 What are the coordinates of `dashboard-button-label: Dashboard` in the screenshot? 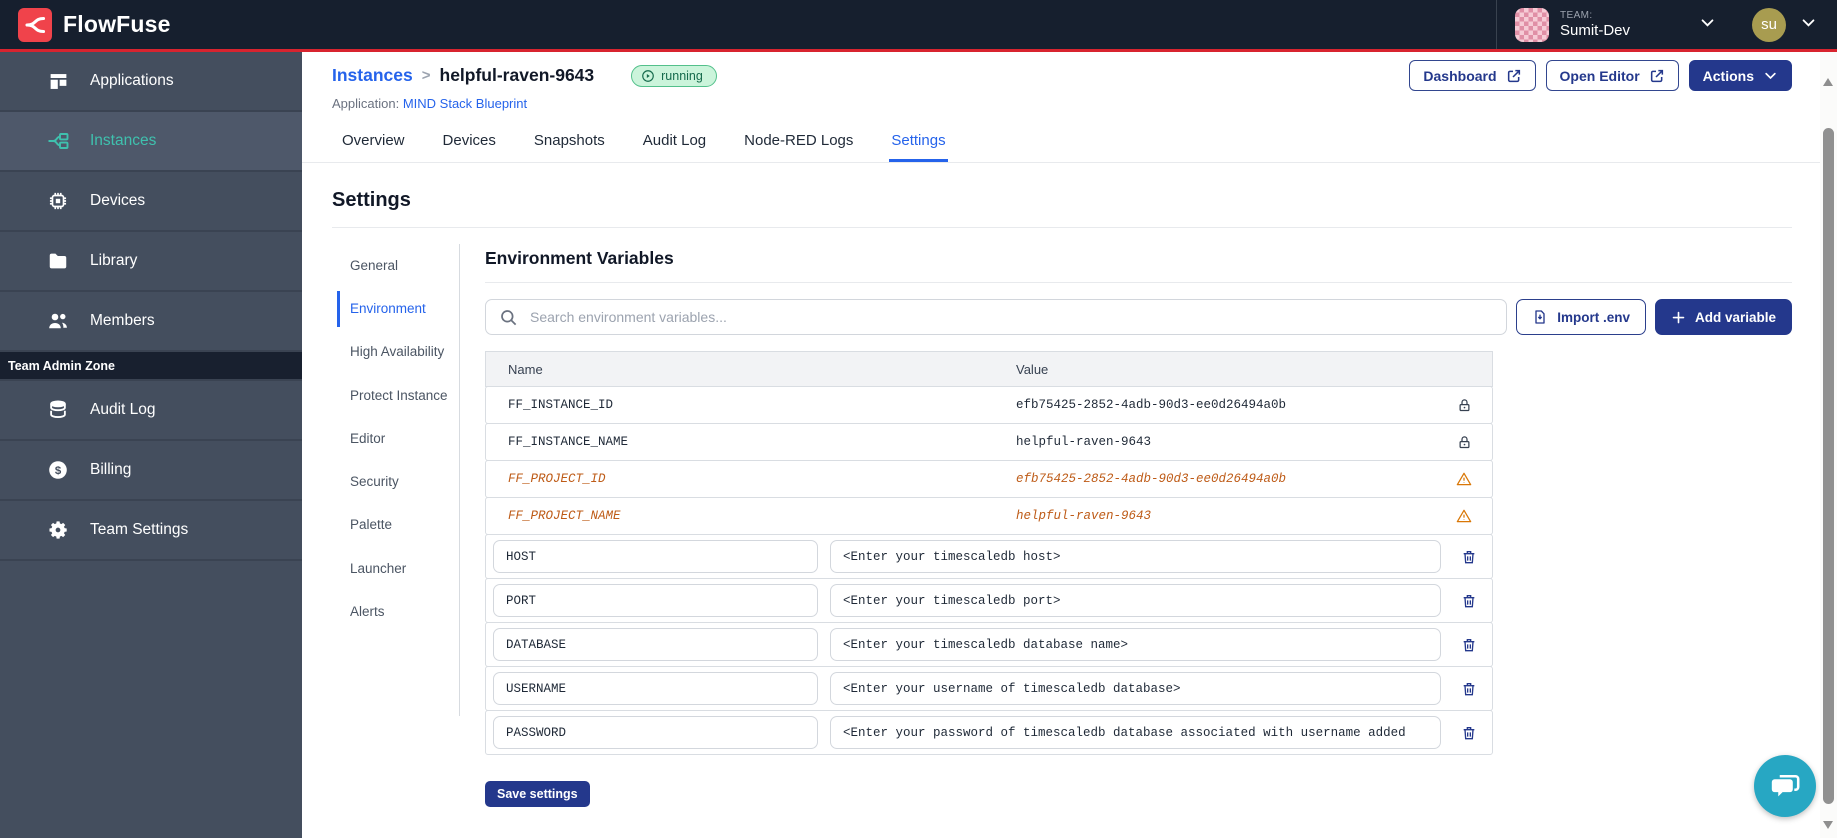 It's located at (1460, 75).